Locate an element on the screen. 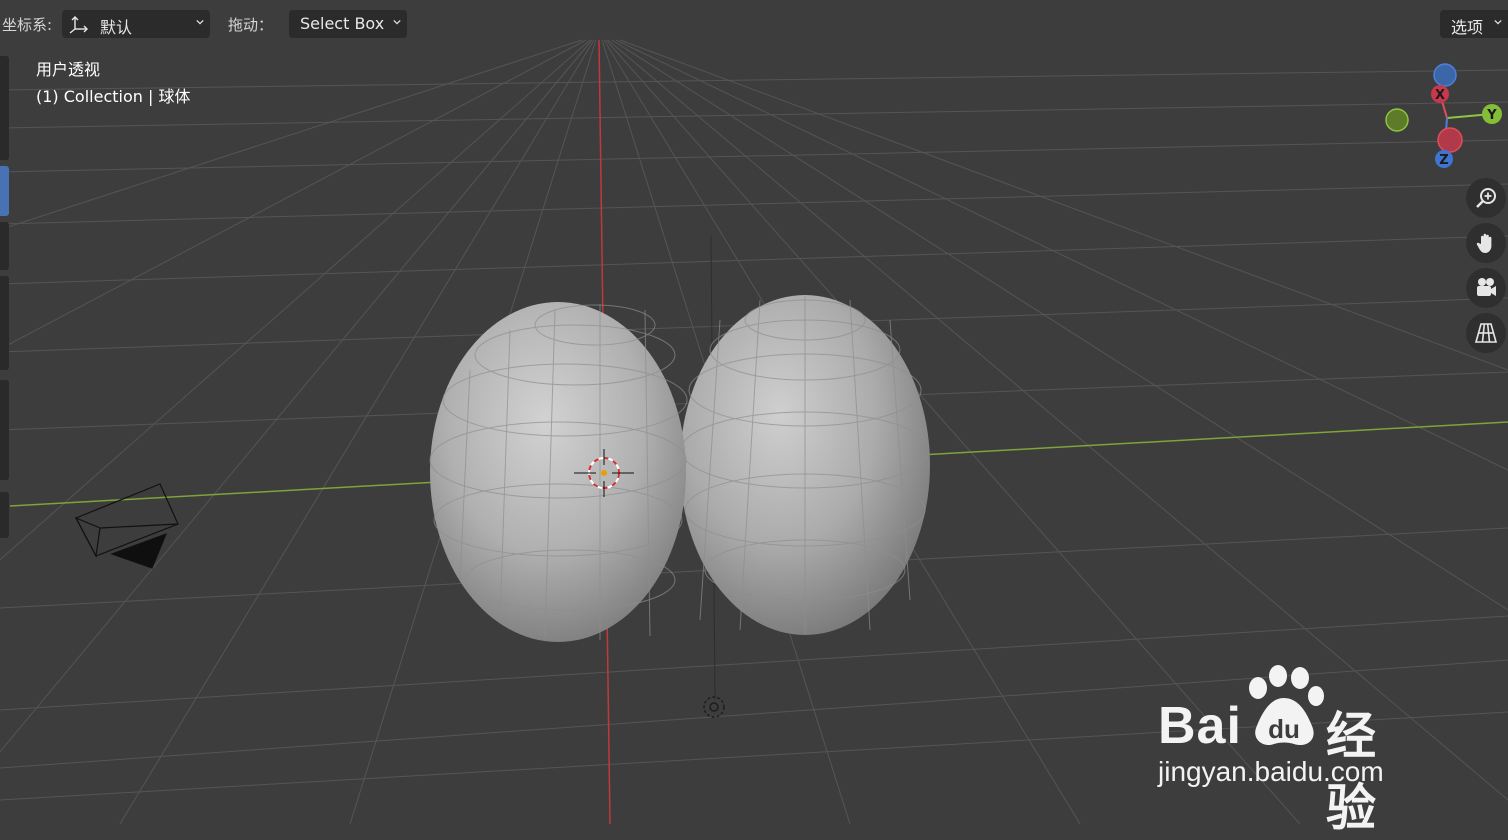 This screenshot has width=1508, height=840. zoom-button is located at coordinates (1486, 198).